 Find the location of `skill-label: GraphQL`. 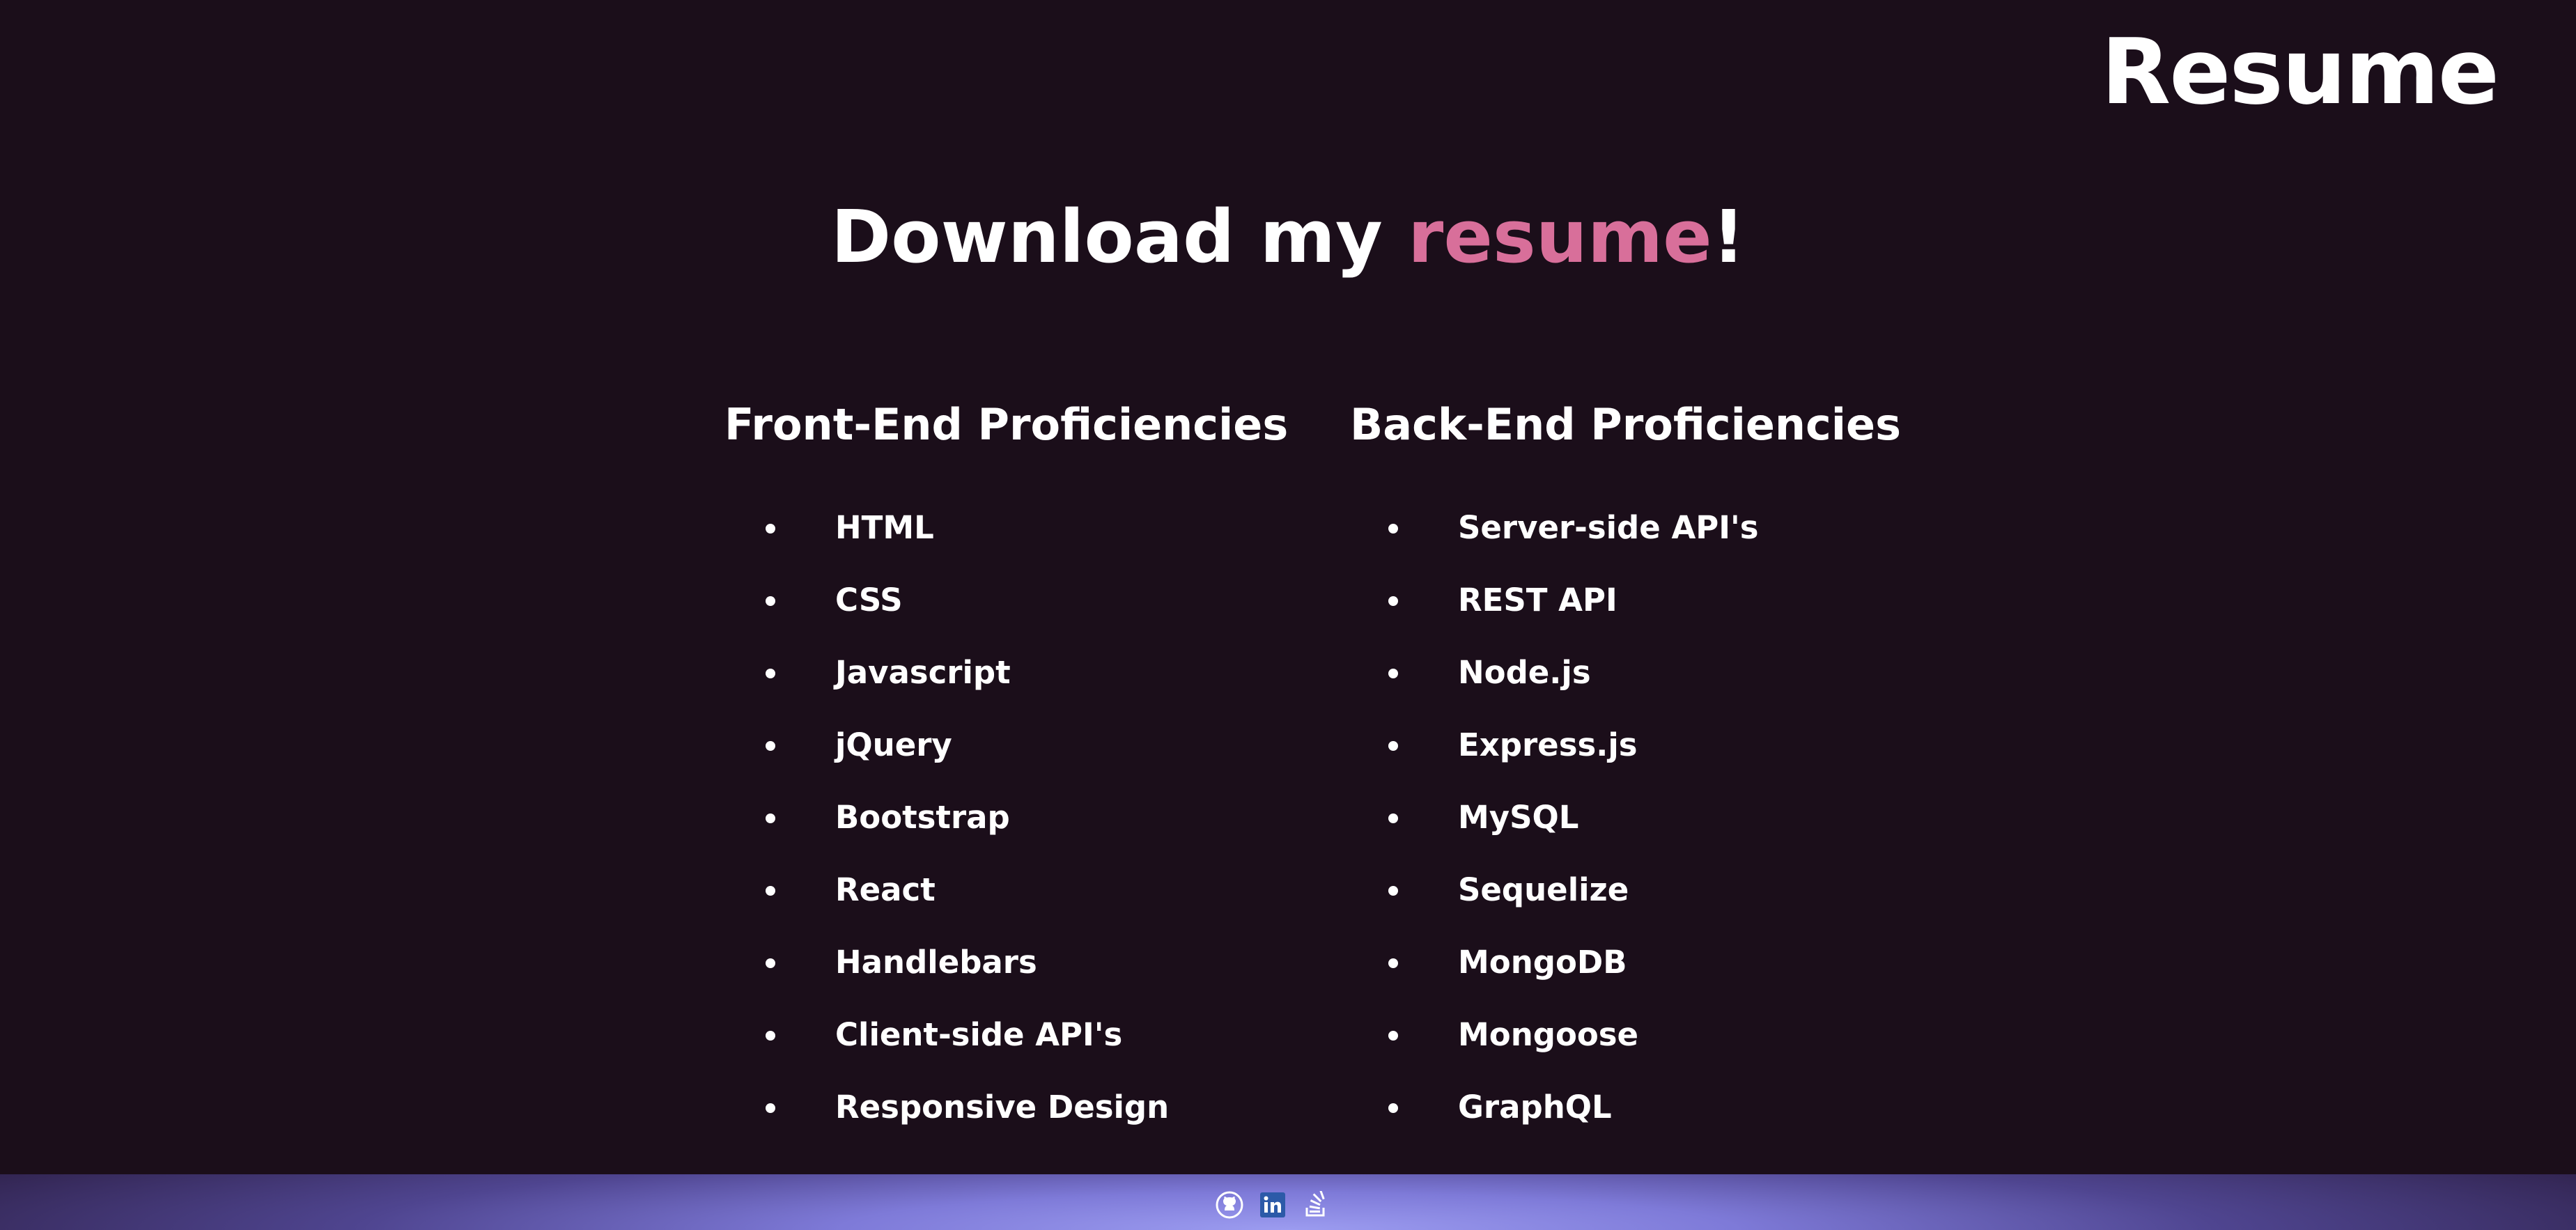

skill-label: GraphQL is located at coordinates (1535, 1107).